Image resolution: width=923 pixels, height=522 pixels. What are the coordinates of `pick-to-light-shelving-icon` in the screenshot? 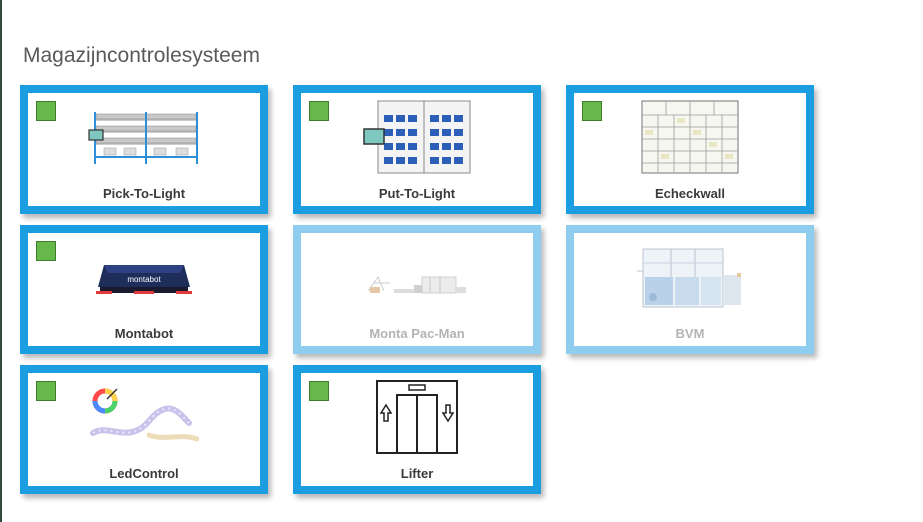 It's located at (143, 138).